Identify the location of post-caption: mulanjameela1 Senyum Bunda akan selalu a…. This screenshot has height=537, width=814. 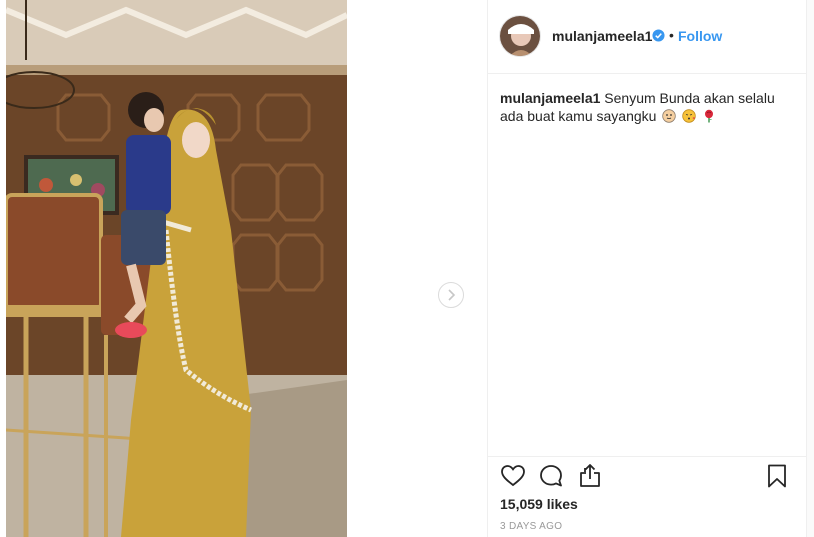
(640, 107).